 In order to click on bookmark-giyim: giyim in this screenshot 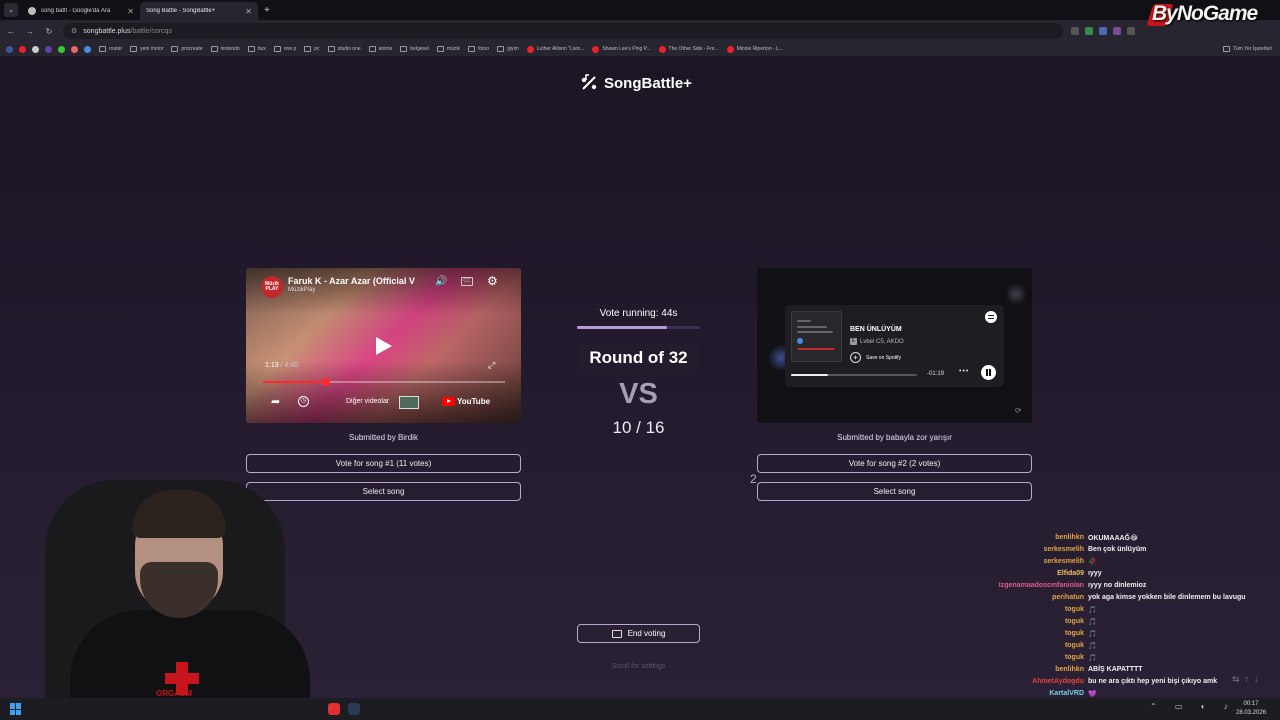, I will do `click(508, 49)`.